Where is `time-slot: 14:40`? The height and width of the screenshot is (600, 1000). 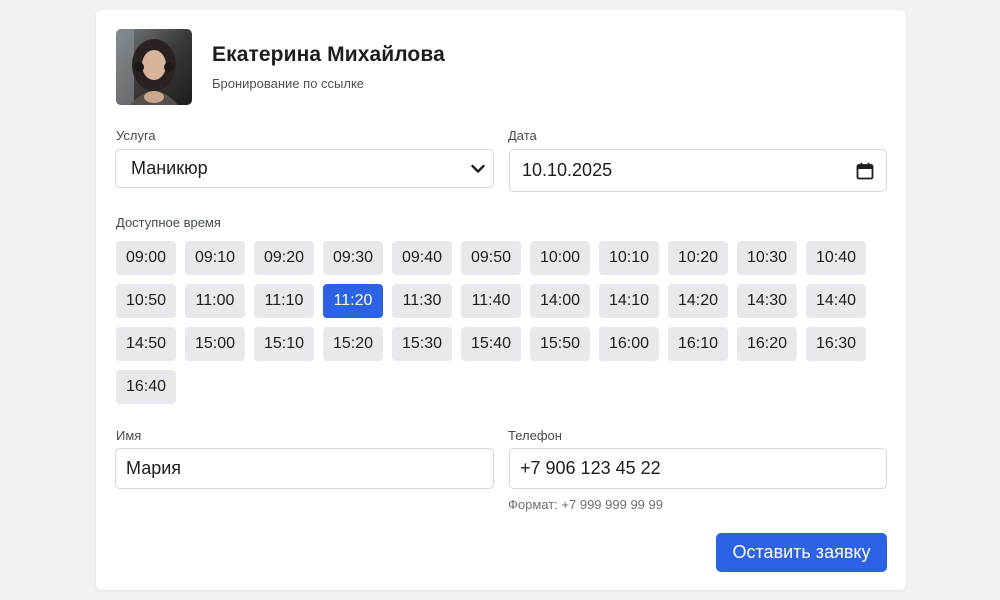
time-slot: 14:40 is located at coordinates (836, 301).